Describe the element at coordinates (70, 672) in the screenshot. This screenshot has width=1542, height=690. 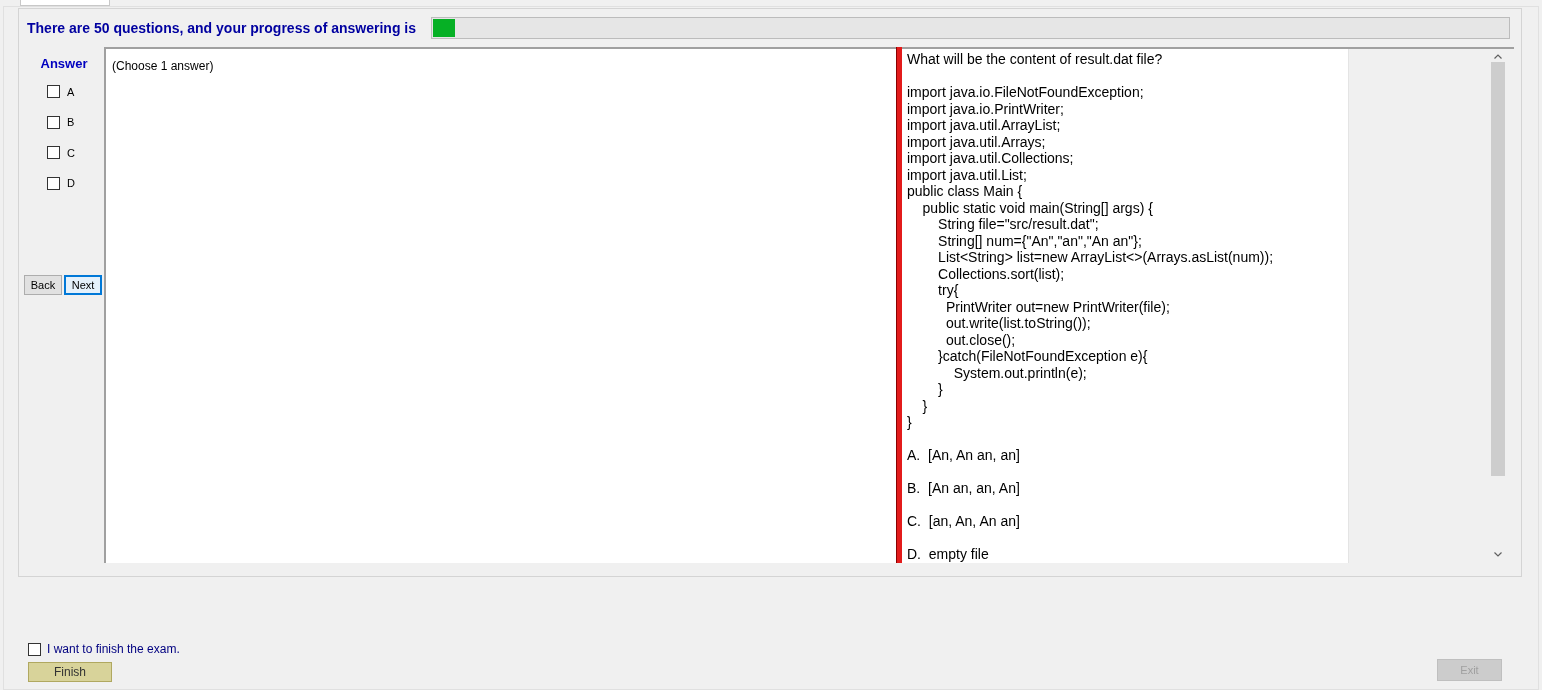
I see `finish-button: Finish` at that location.